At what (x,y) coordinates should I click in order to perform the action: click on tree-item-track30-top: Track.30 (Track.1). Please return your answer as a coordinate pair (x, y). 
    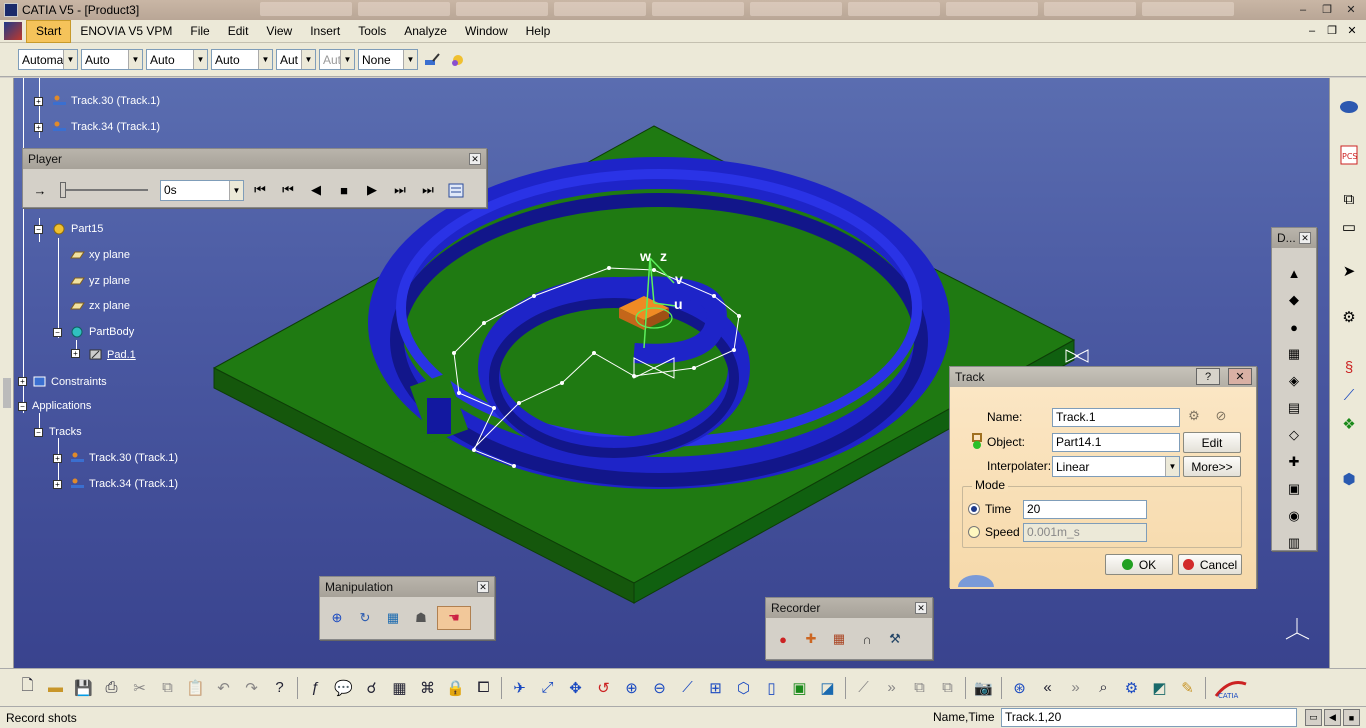
    Looking at the image, I should click on (106, 100).